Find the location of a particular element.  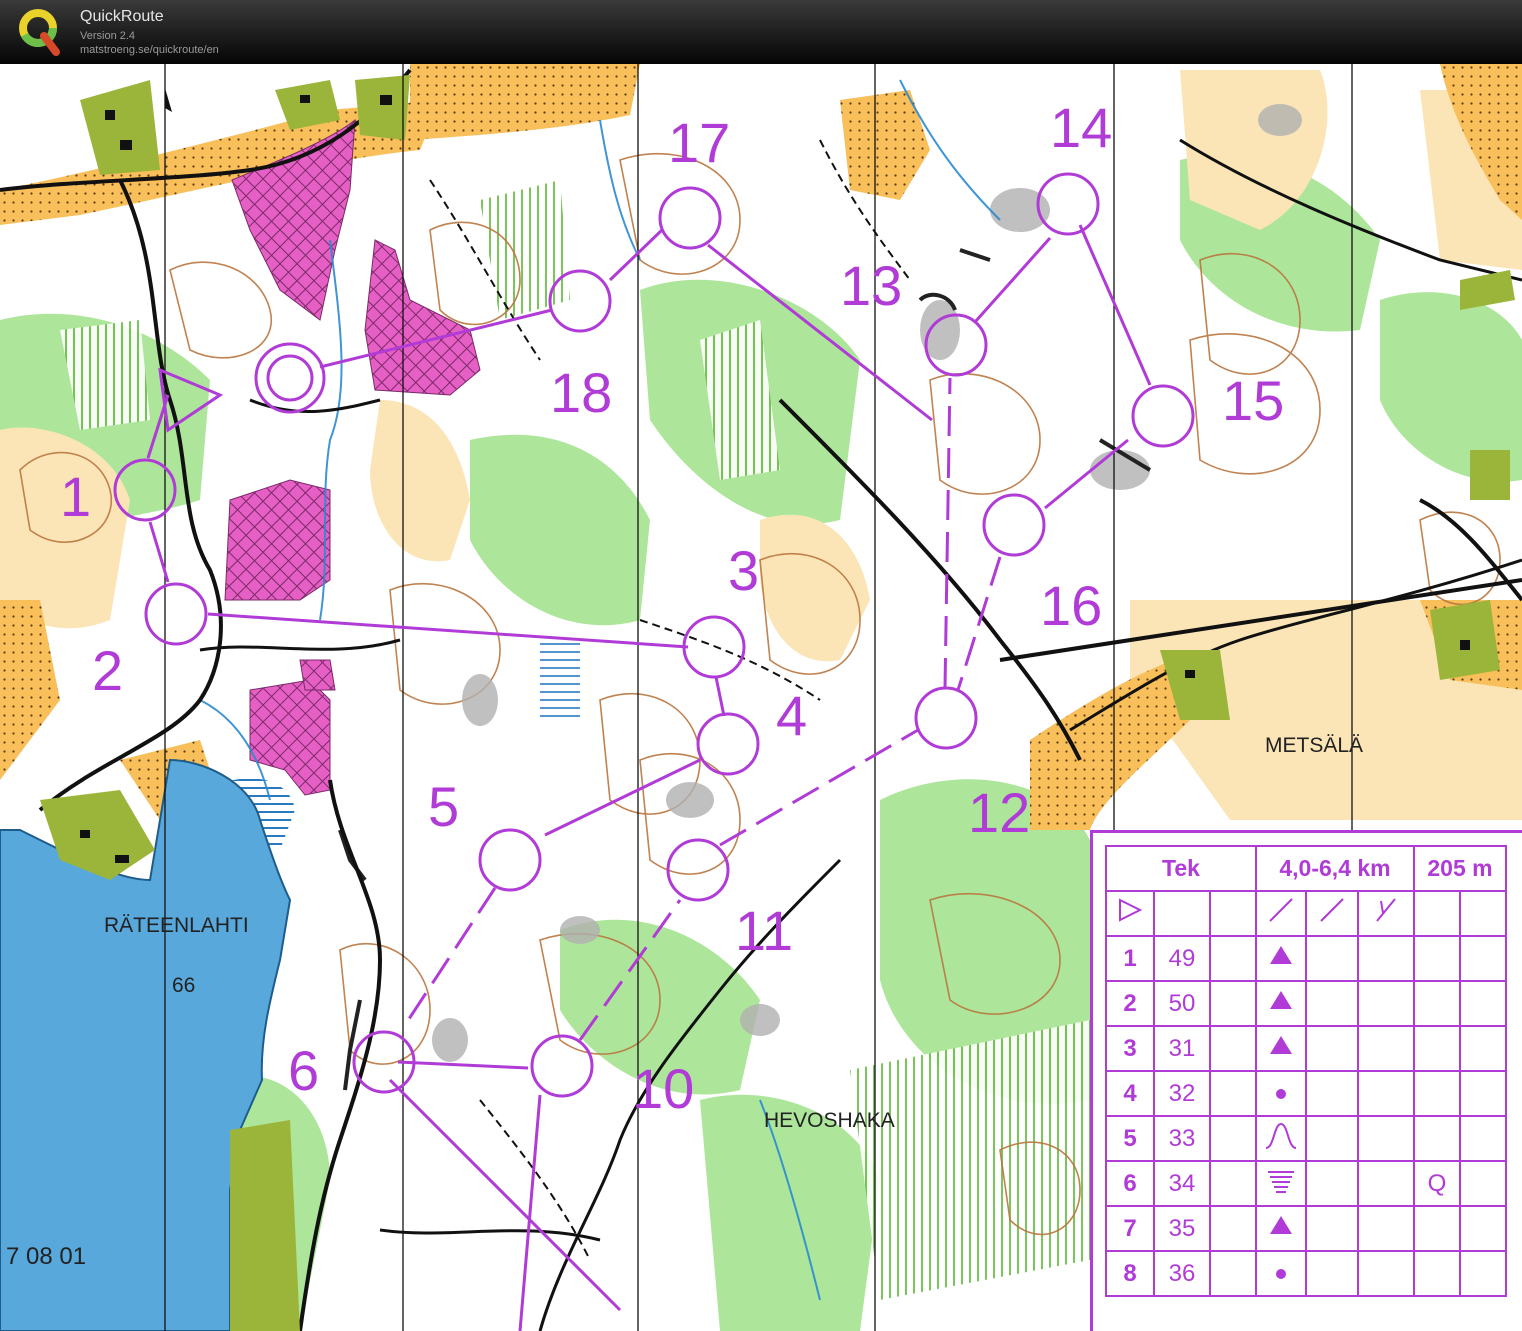

control-code-cell: 36 is located at coordinates (1182, 1273).